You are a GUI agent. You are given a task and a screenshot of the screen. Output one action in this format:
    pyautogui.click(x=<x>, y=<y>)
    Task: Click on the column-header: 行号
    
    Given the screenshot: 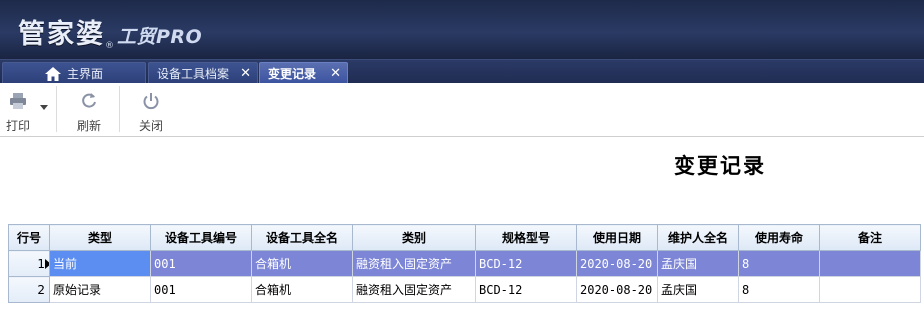 What is the action you would take?
    pyautogui.click(x=29, y=237)
    